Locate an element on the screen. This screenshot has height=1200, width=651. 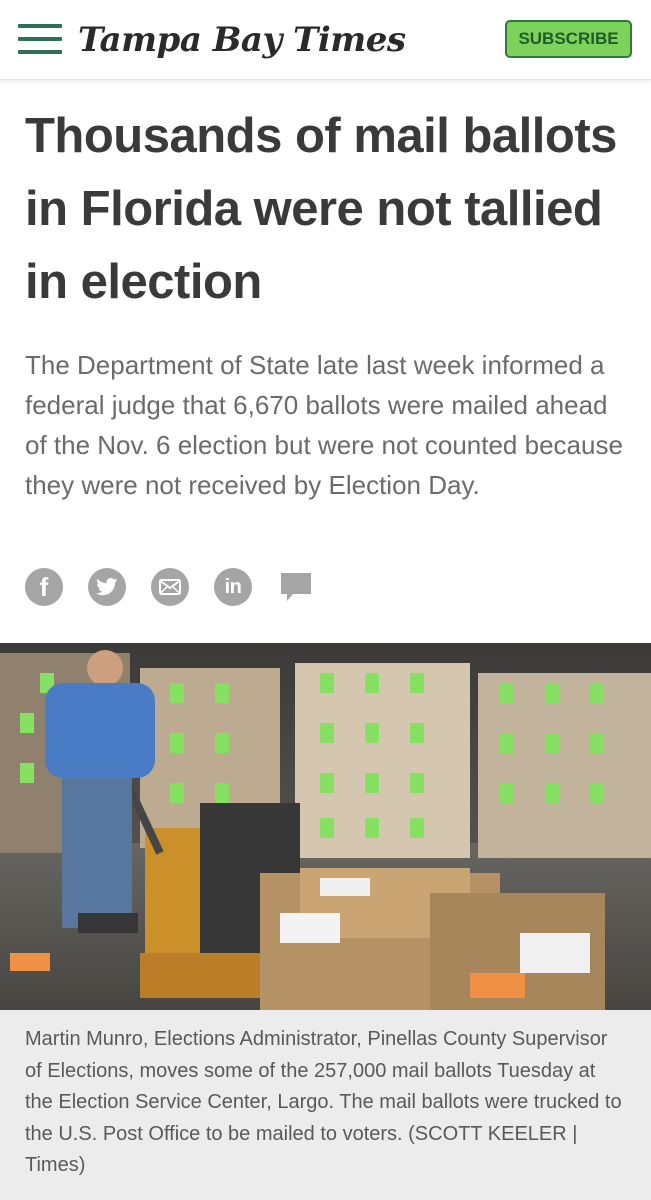
site-logo: Tampa Bay Times is located at coordinates (242, 40).